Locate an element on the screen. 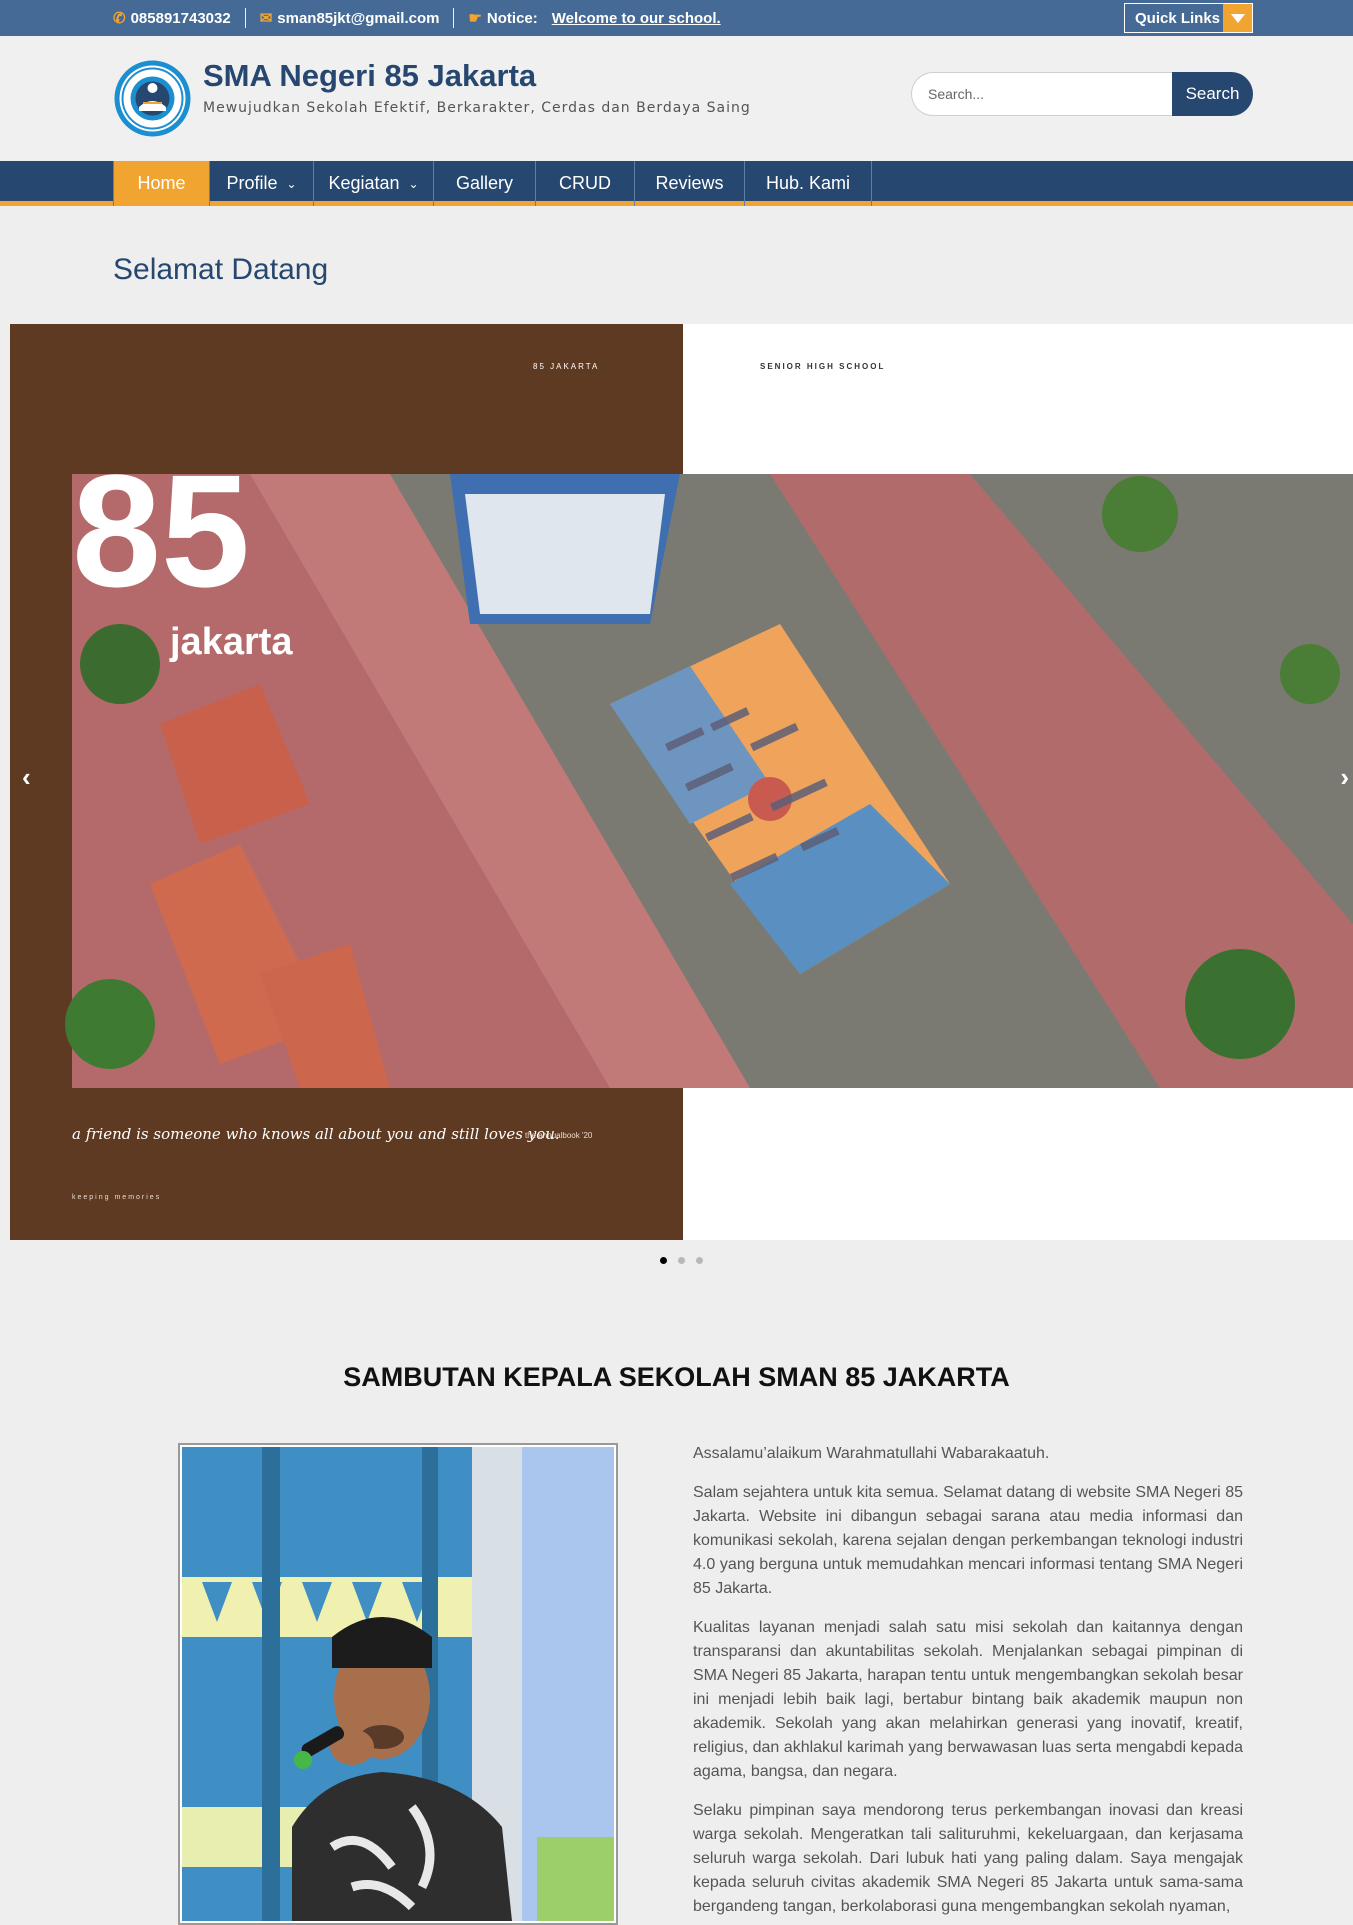  phone-number: 085891743032 is located at coordinates (180, 18).